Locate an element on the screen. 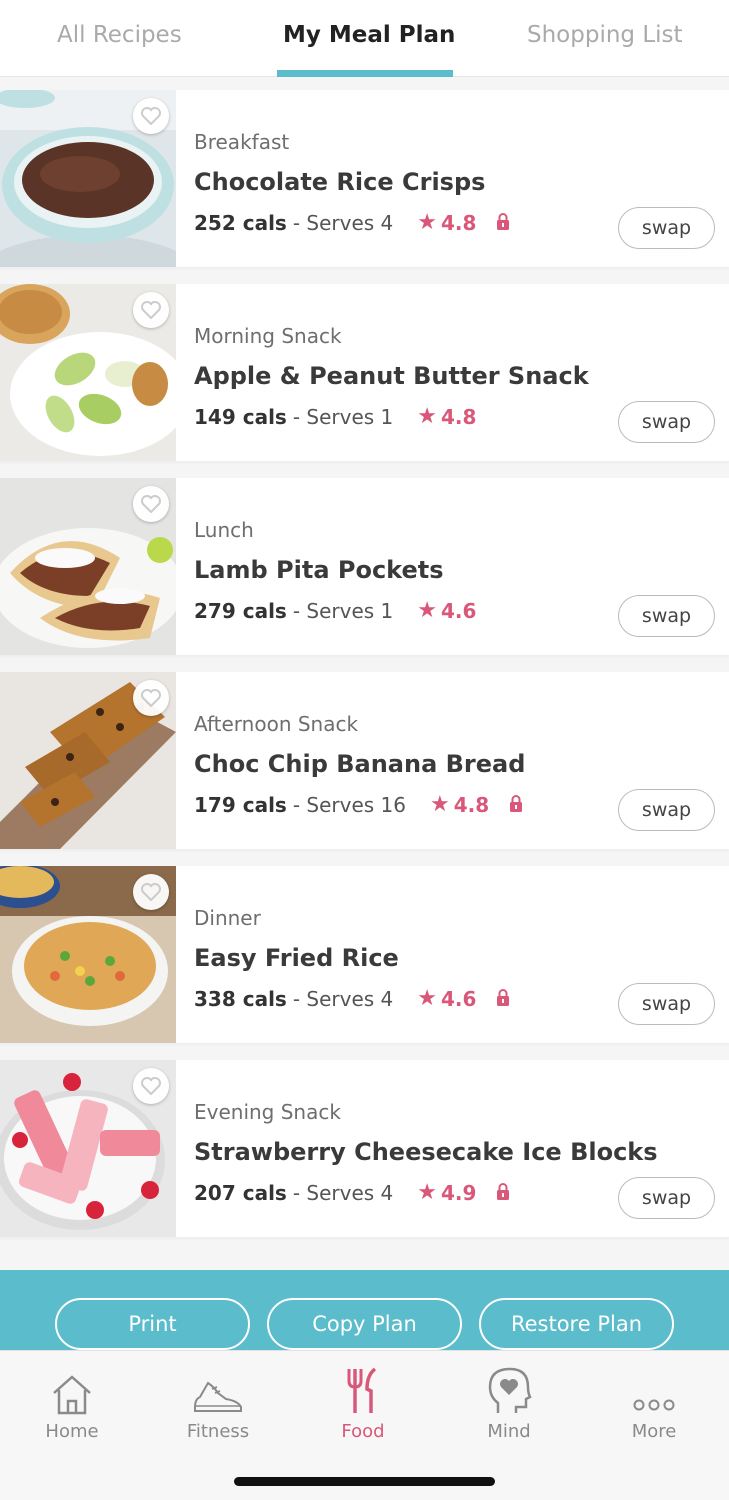 This screenshot has height=1500, width=729. nav-home-label: Home is located at coordinates (72, 1431).